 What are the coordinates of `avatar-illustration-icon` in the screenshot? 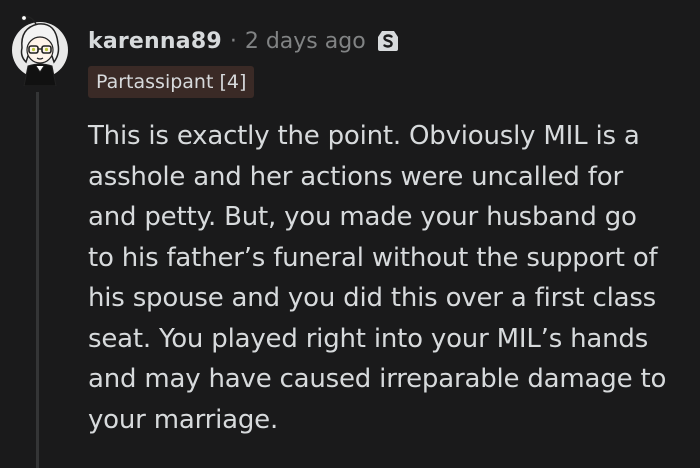 It's located at (40, 50).